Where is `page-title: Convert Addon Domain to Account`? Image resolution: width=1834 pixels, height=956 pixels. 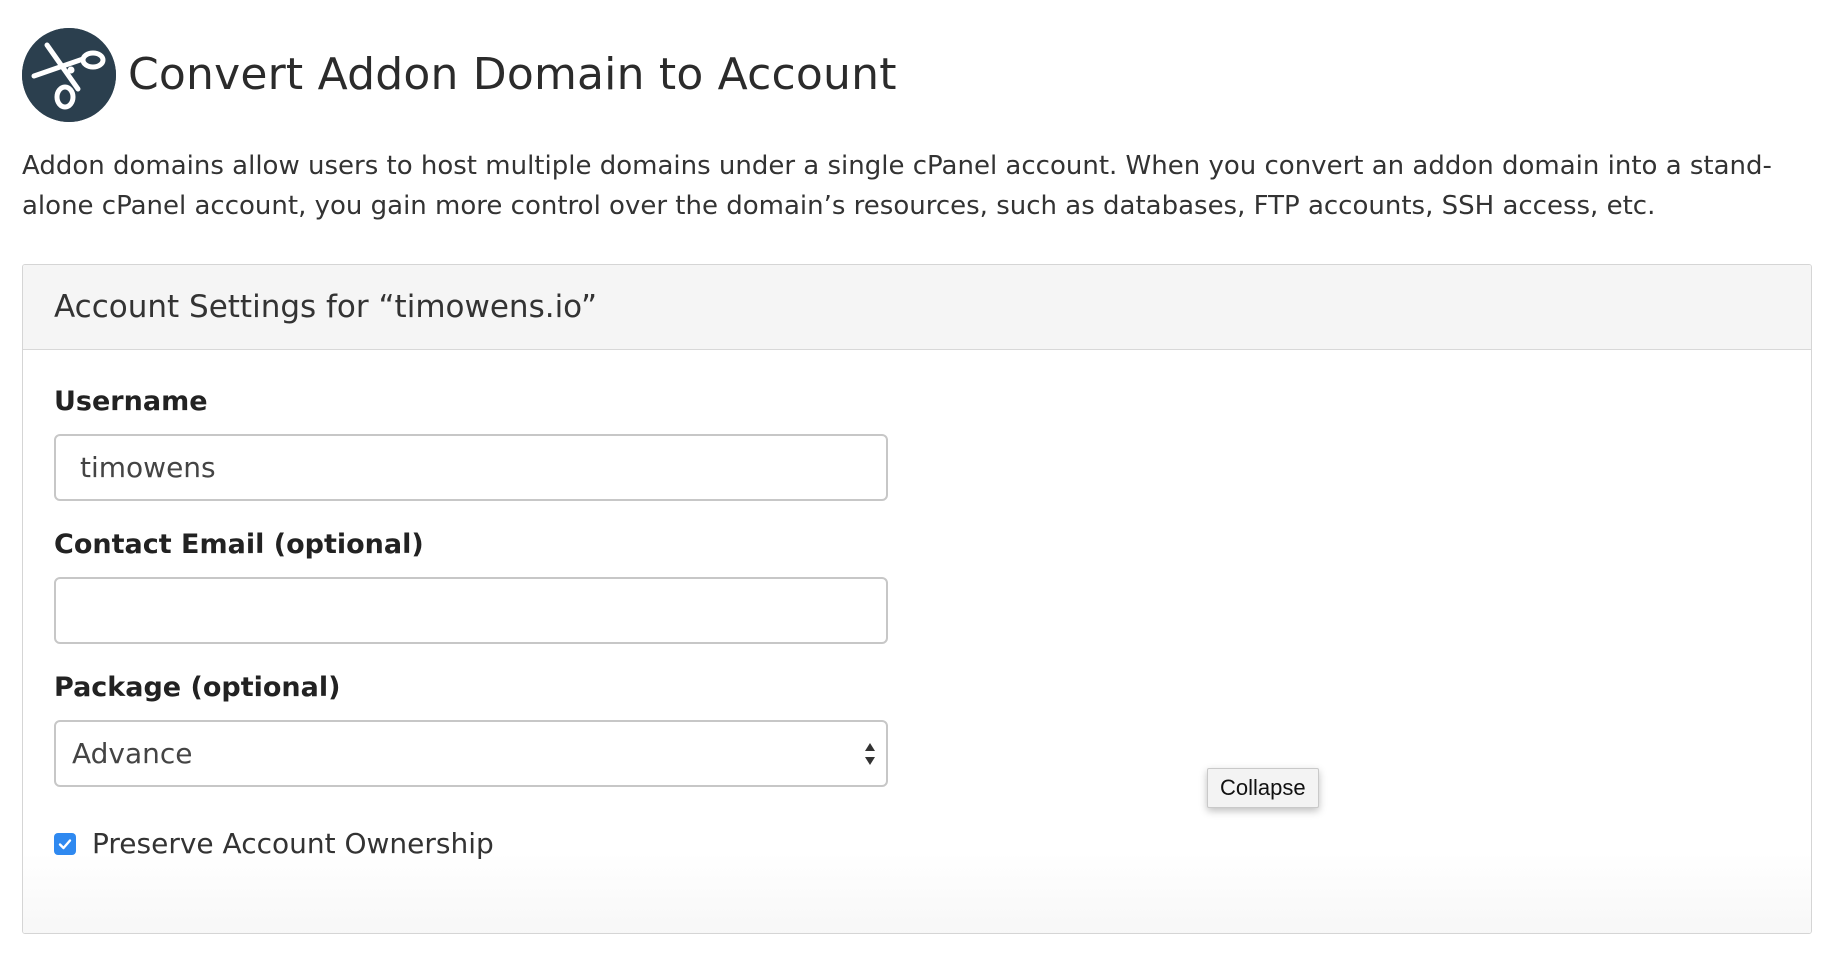 page-title: Convert Addon Domain to Account is located at coordinates (512, 74).